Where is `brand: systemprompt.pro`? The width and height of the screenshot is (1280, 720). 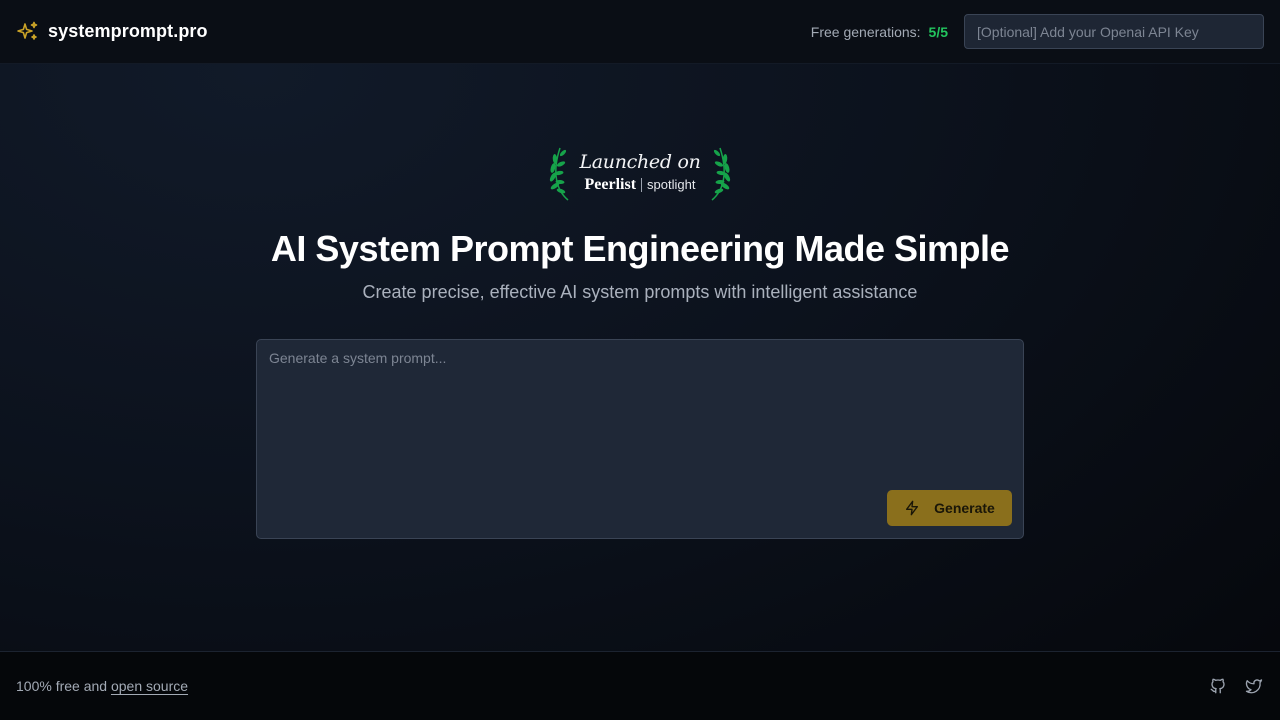 brand: systemprompt.pro is located at coordinates (112, 32).